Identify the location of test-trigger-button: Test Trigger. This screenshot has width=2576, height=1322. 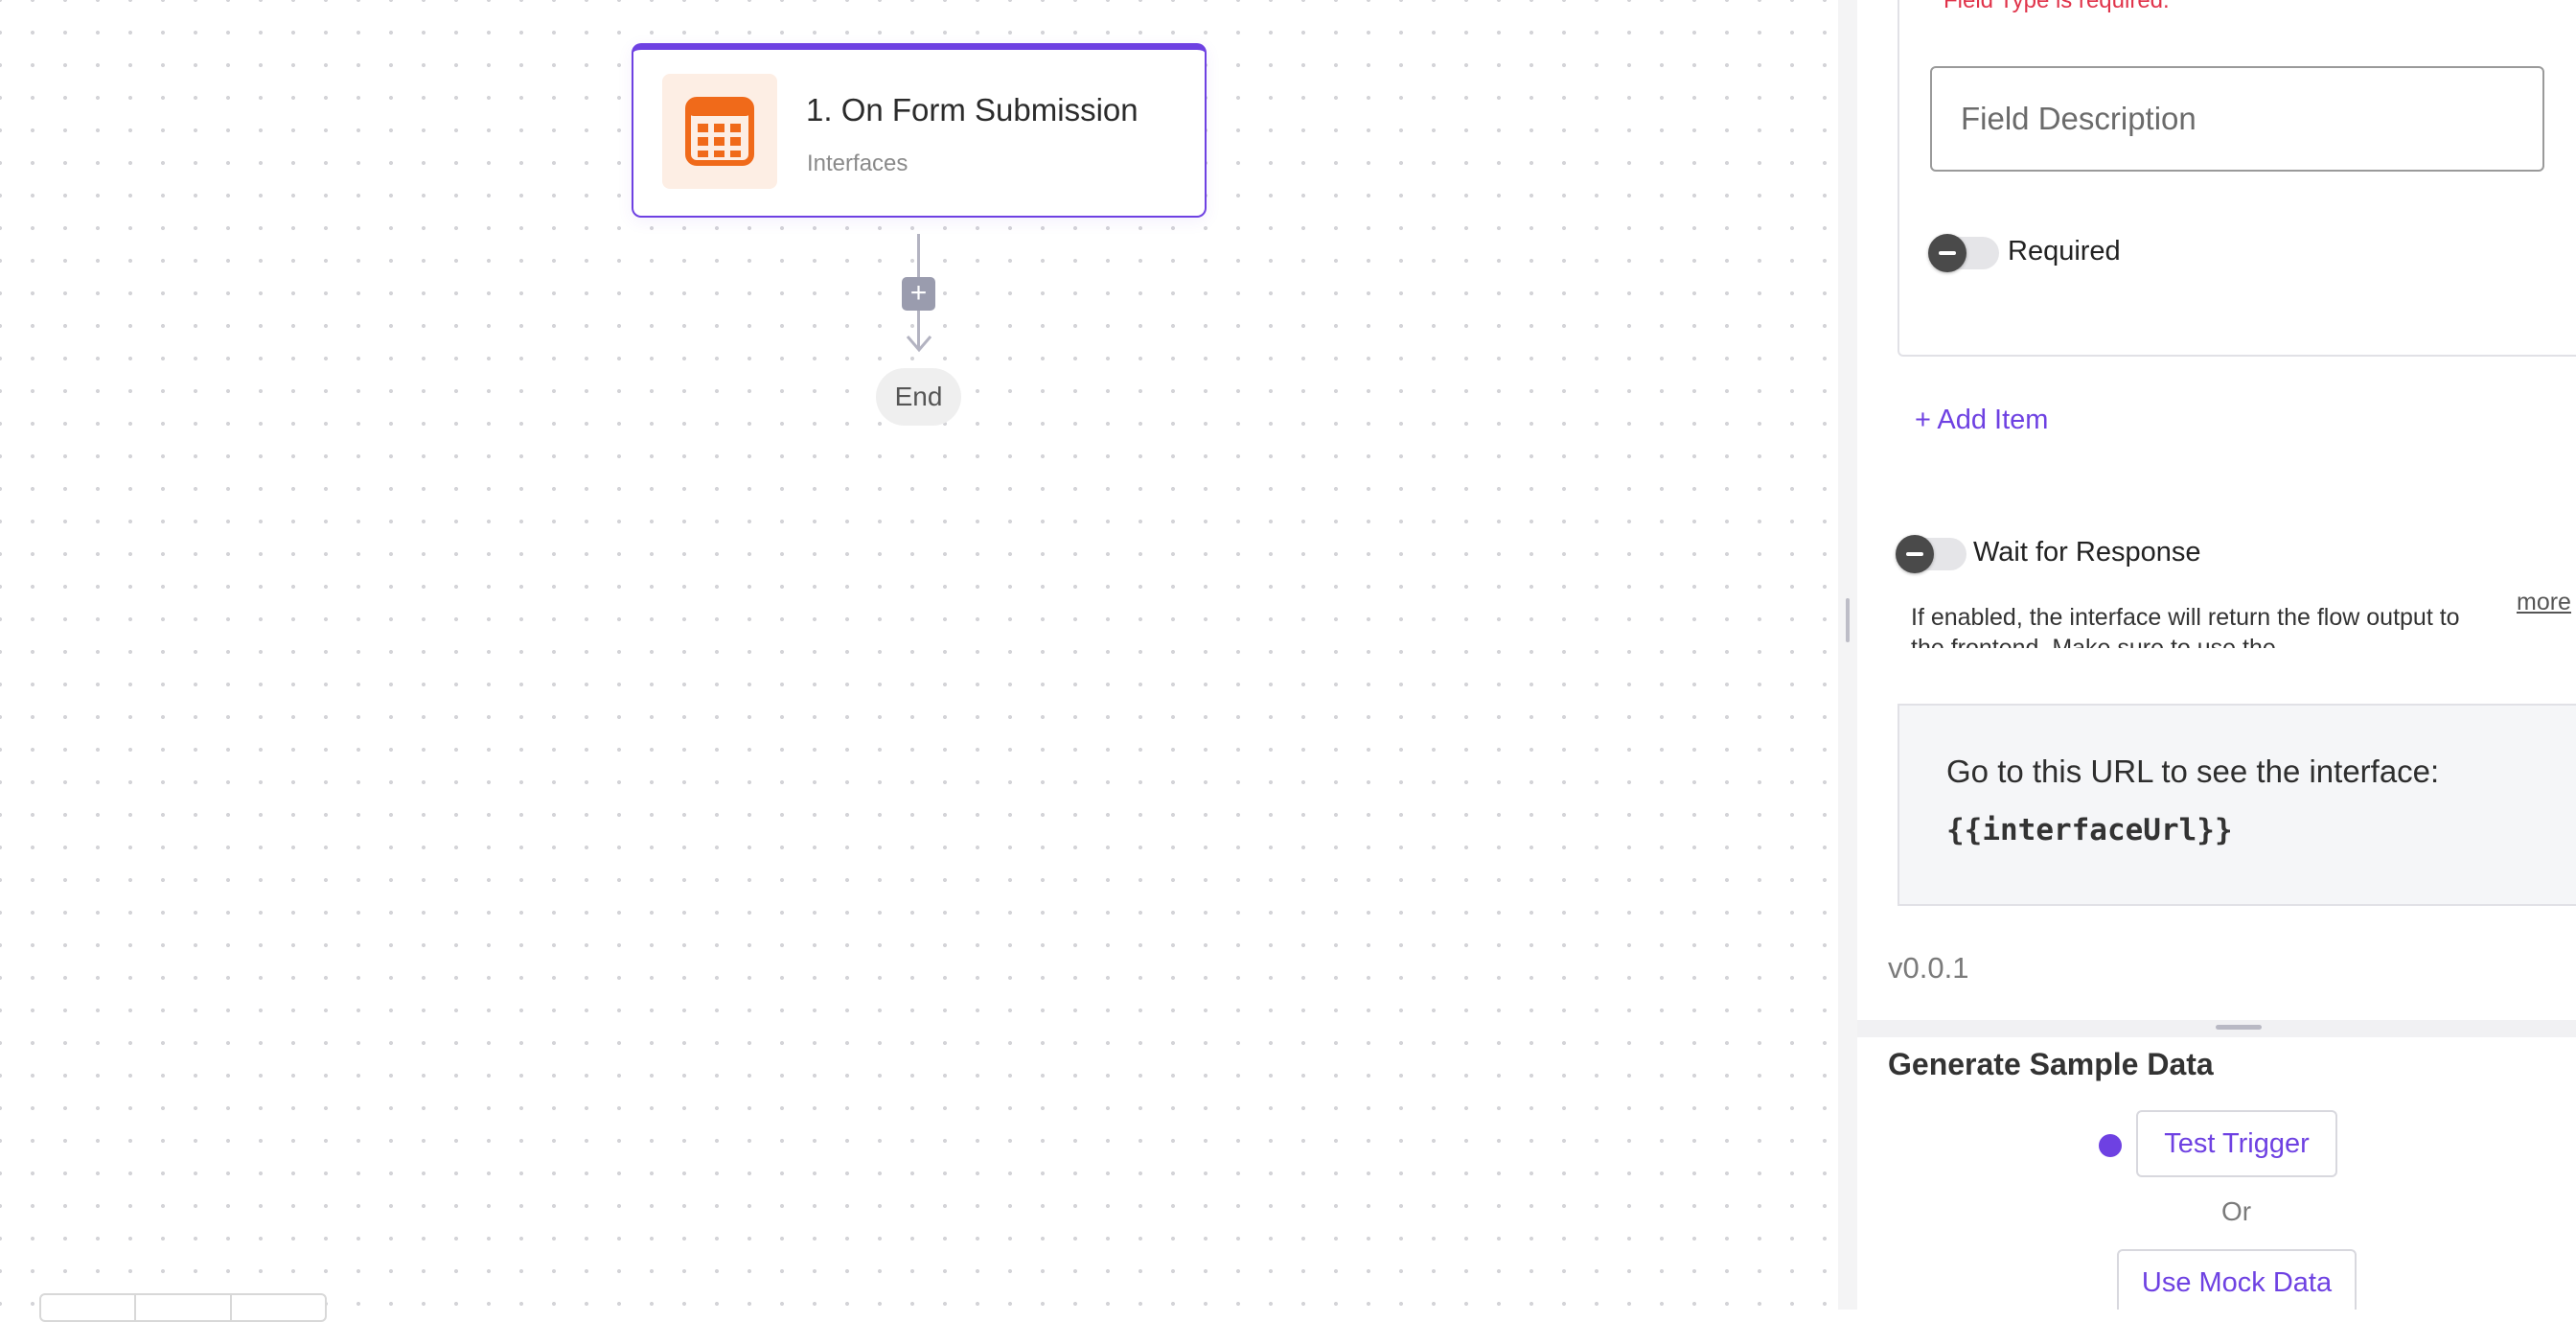
(2236, 1143).